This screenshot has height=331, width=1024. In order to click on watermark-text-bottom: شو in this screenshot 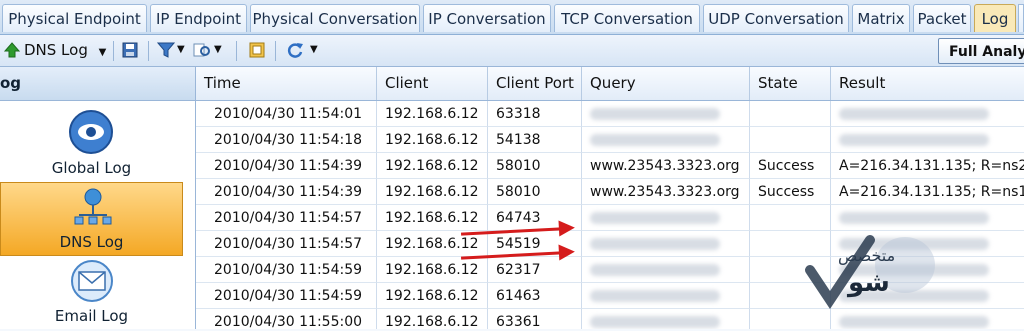, I will do `click(869, 283)`.